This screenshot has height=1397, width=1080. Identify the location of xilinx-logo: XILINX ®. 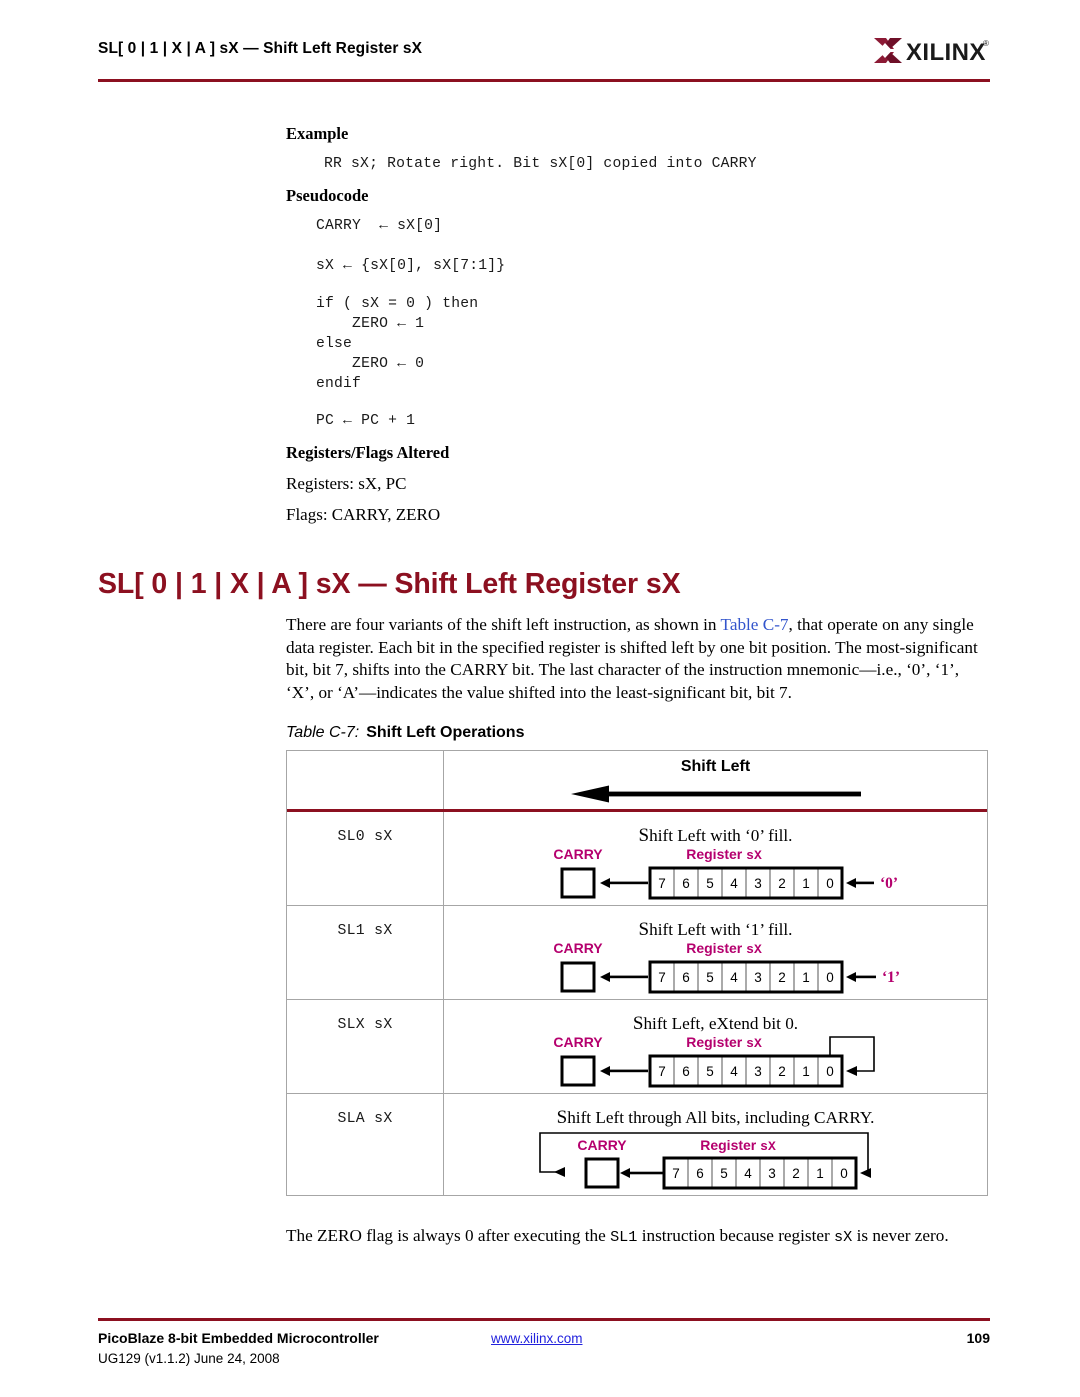
(931, 51).